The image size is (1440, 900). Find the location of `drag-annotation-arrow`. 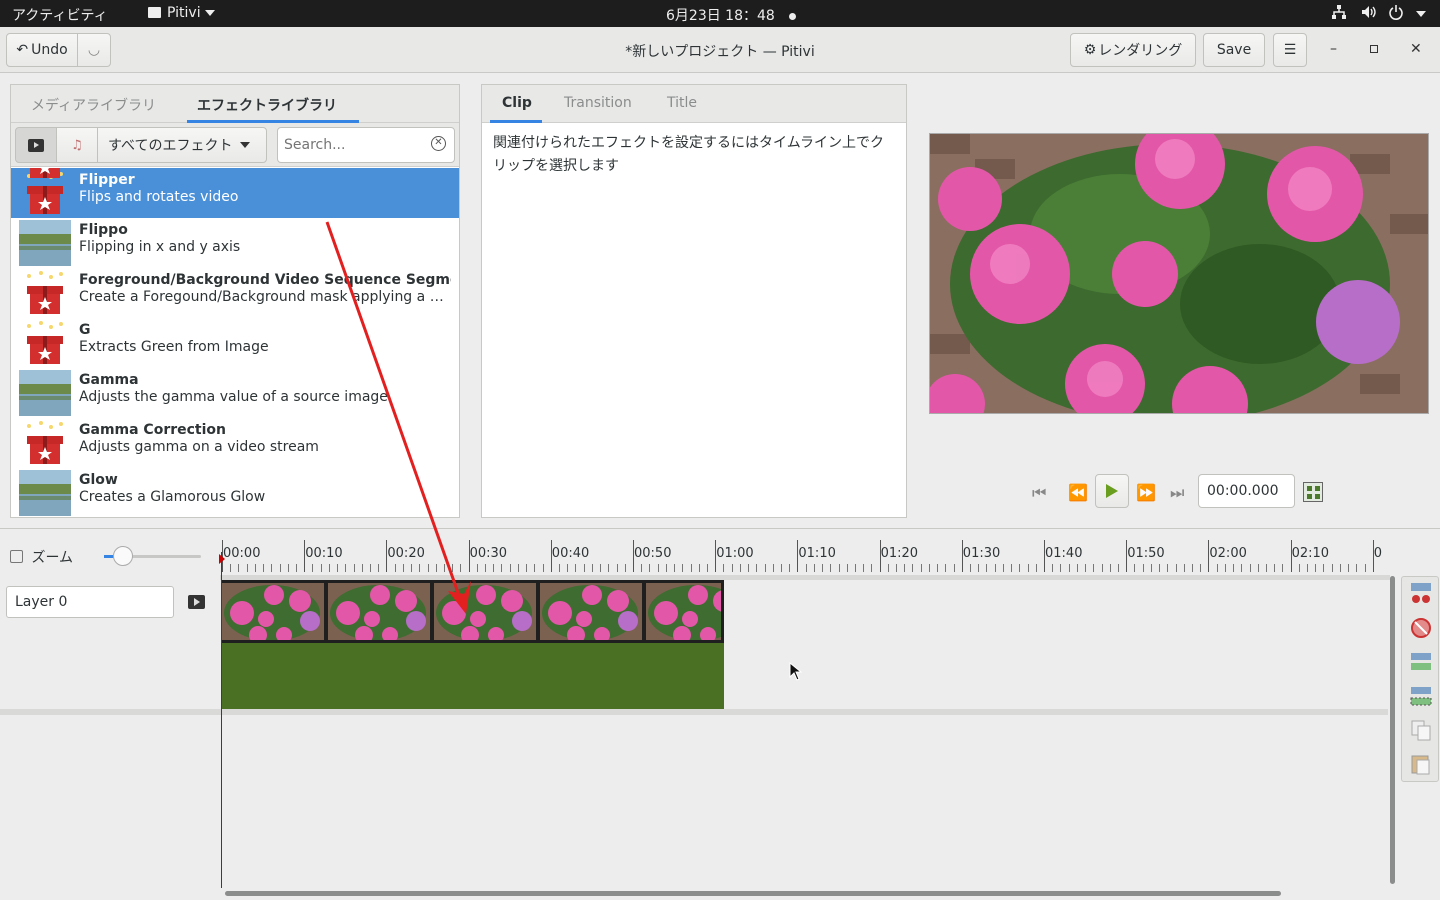

drag-annotation-arrow is located at coordinates (398, 417).